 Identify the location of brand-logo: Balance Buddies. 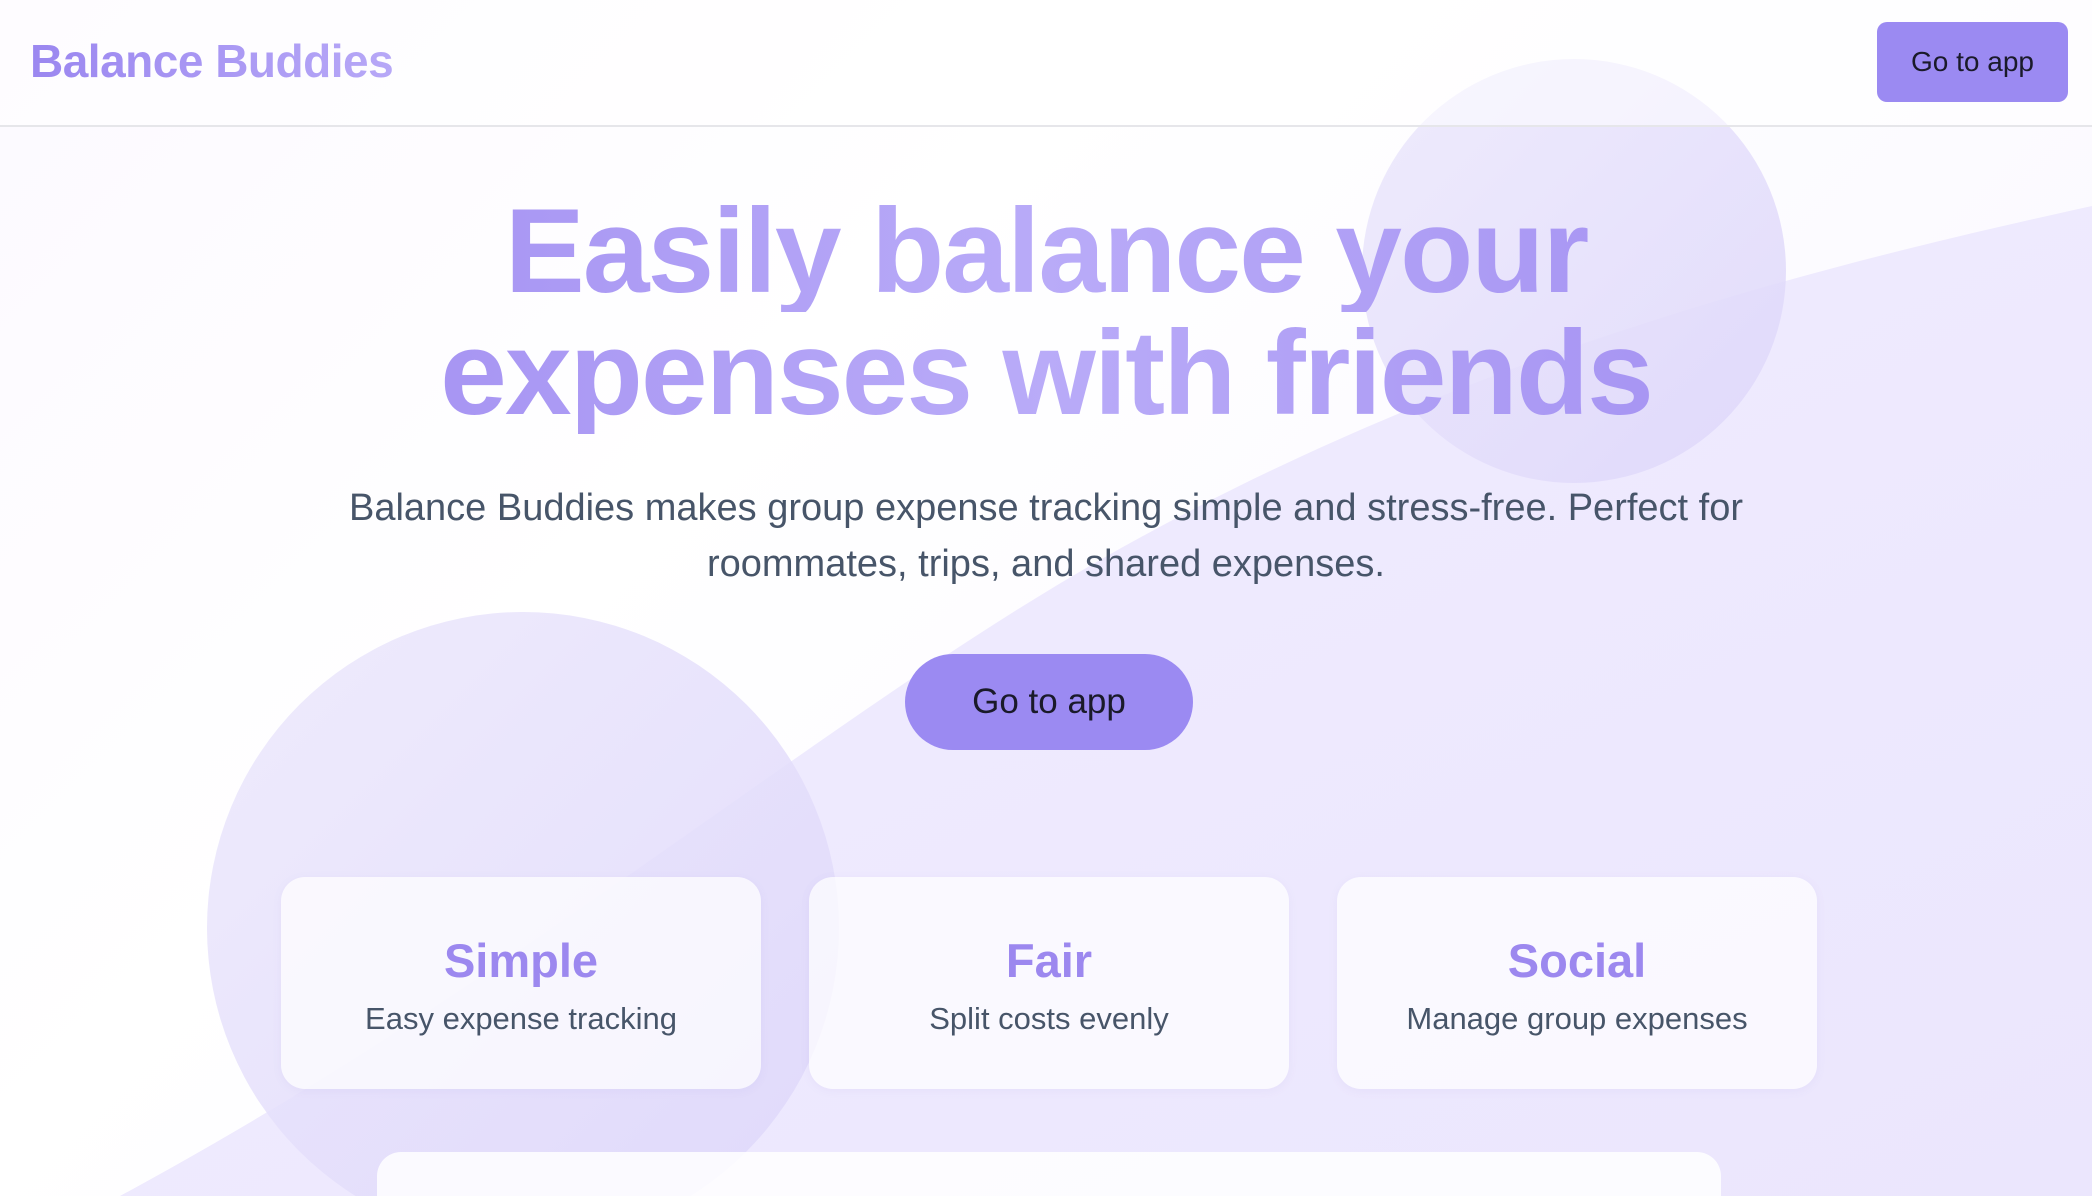
(212, 61).